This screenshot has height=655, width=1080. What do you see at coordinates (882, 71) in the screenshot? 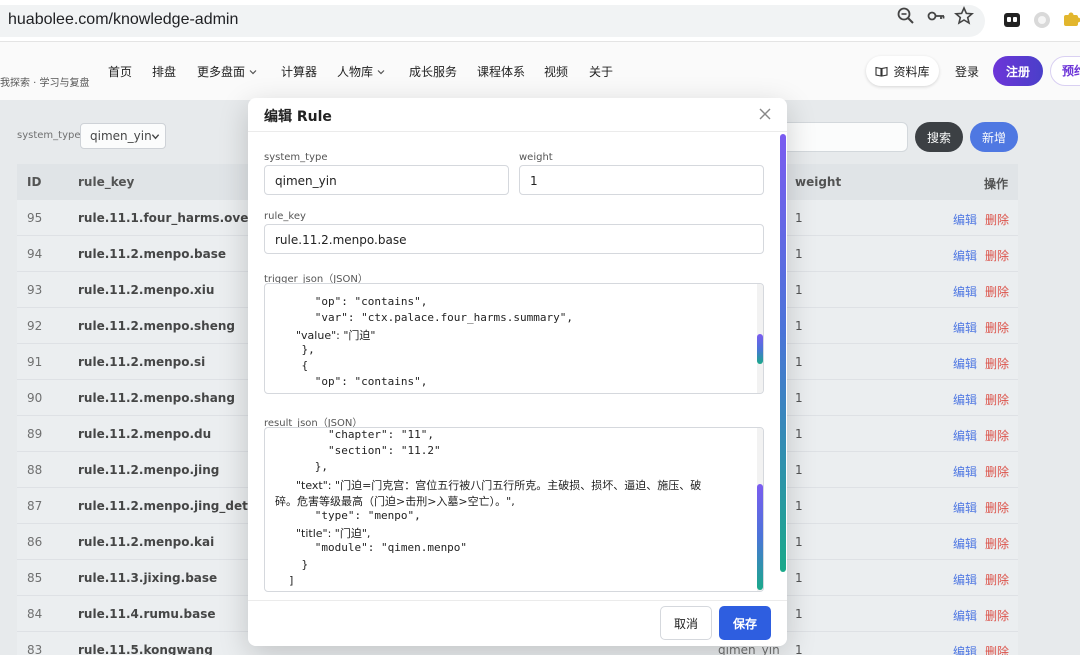
I see `book-icon` at bounding box center [882, 71].